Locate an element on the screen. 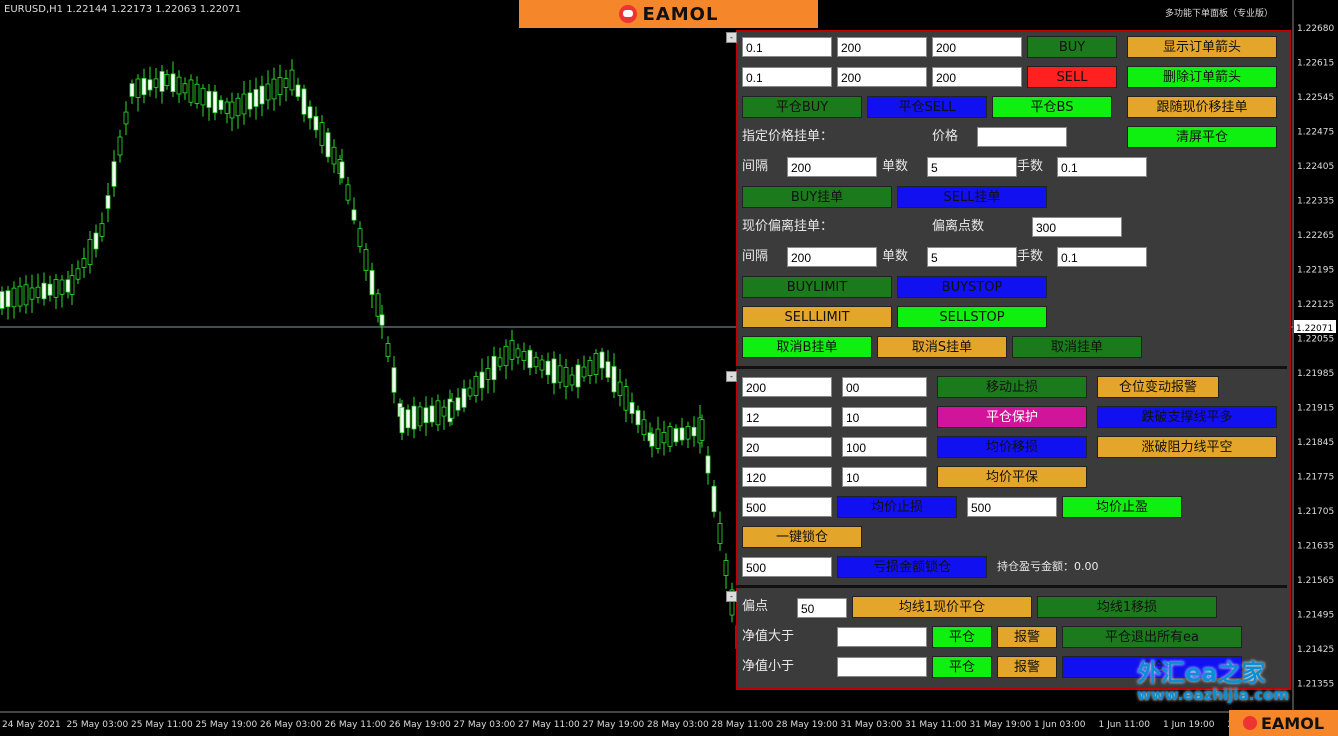 This screenshot has height=736, width=1338. ma1-move-sl-button: 均线1移损 is located at coordinates (1127, 607).